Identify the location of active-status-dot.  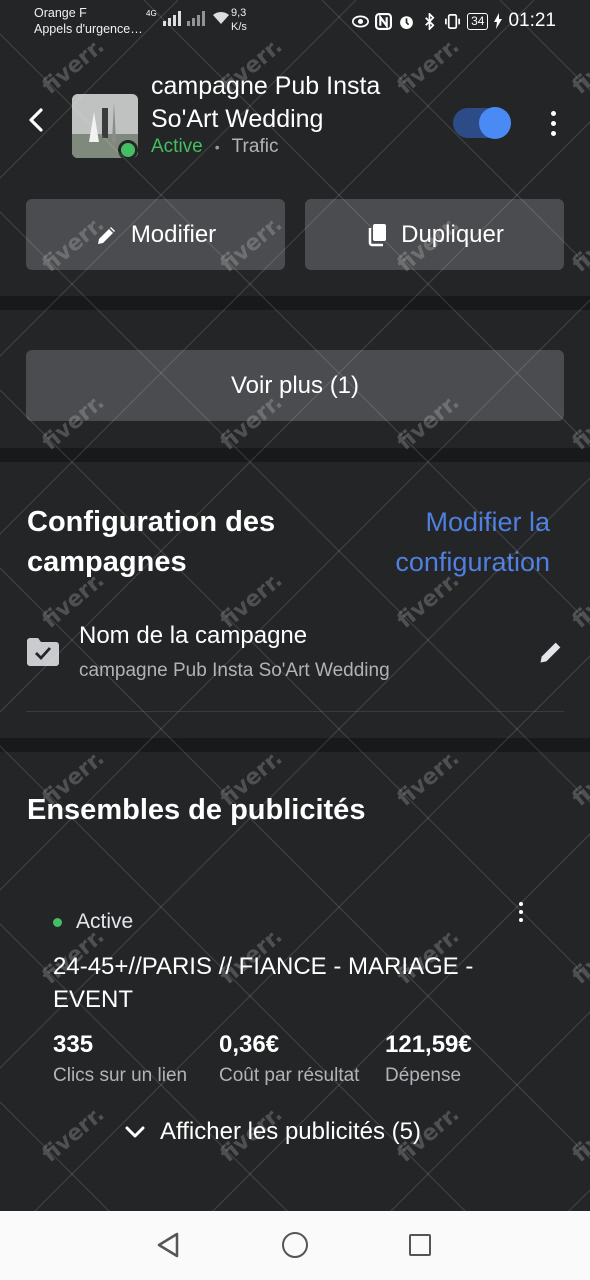
(128, 150).